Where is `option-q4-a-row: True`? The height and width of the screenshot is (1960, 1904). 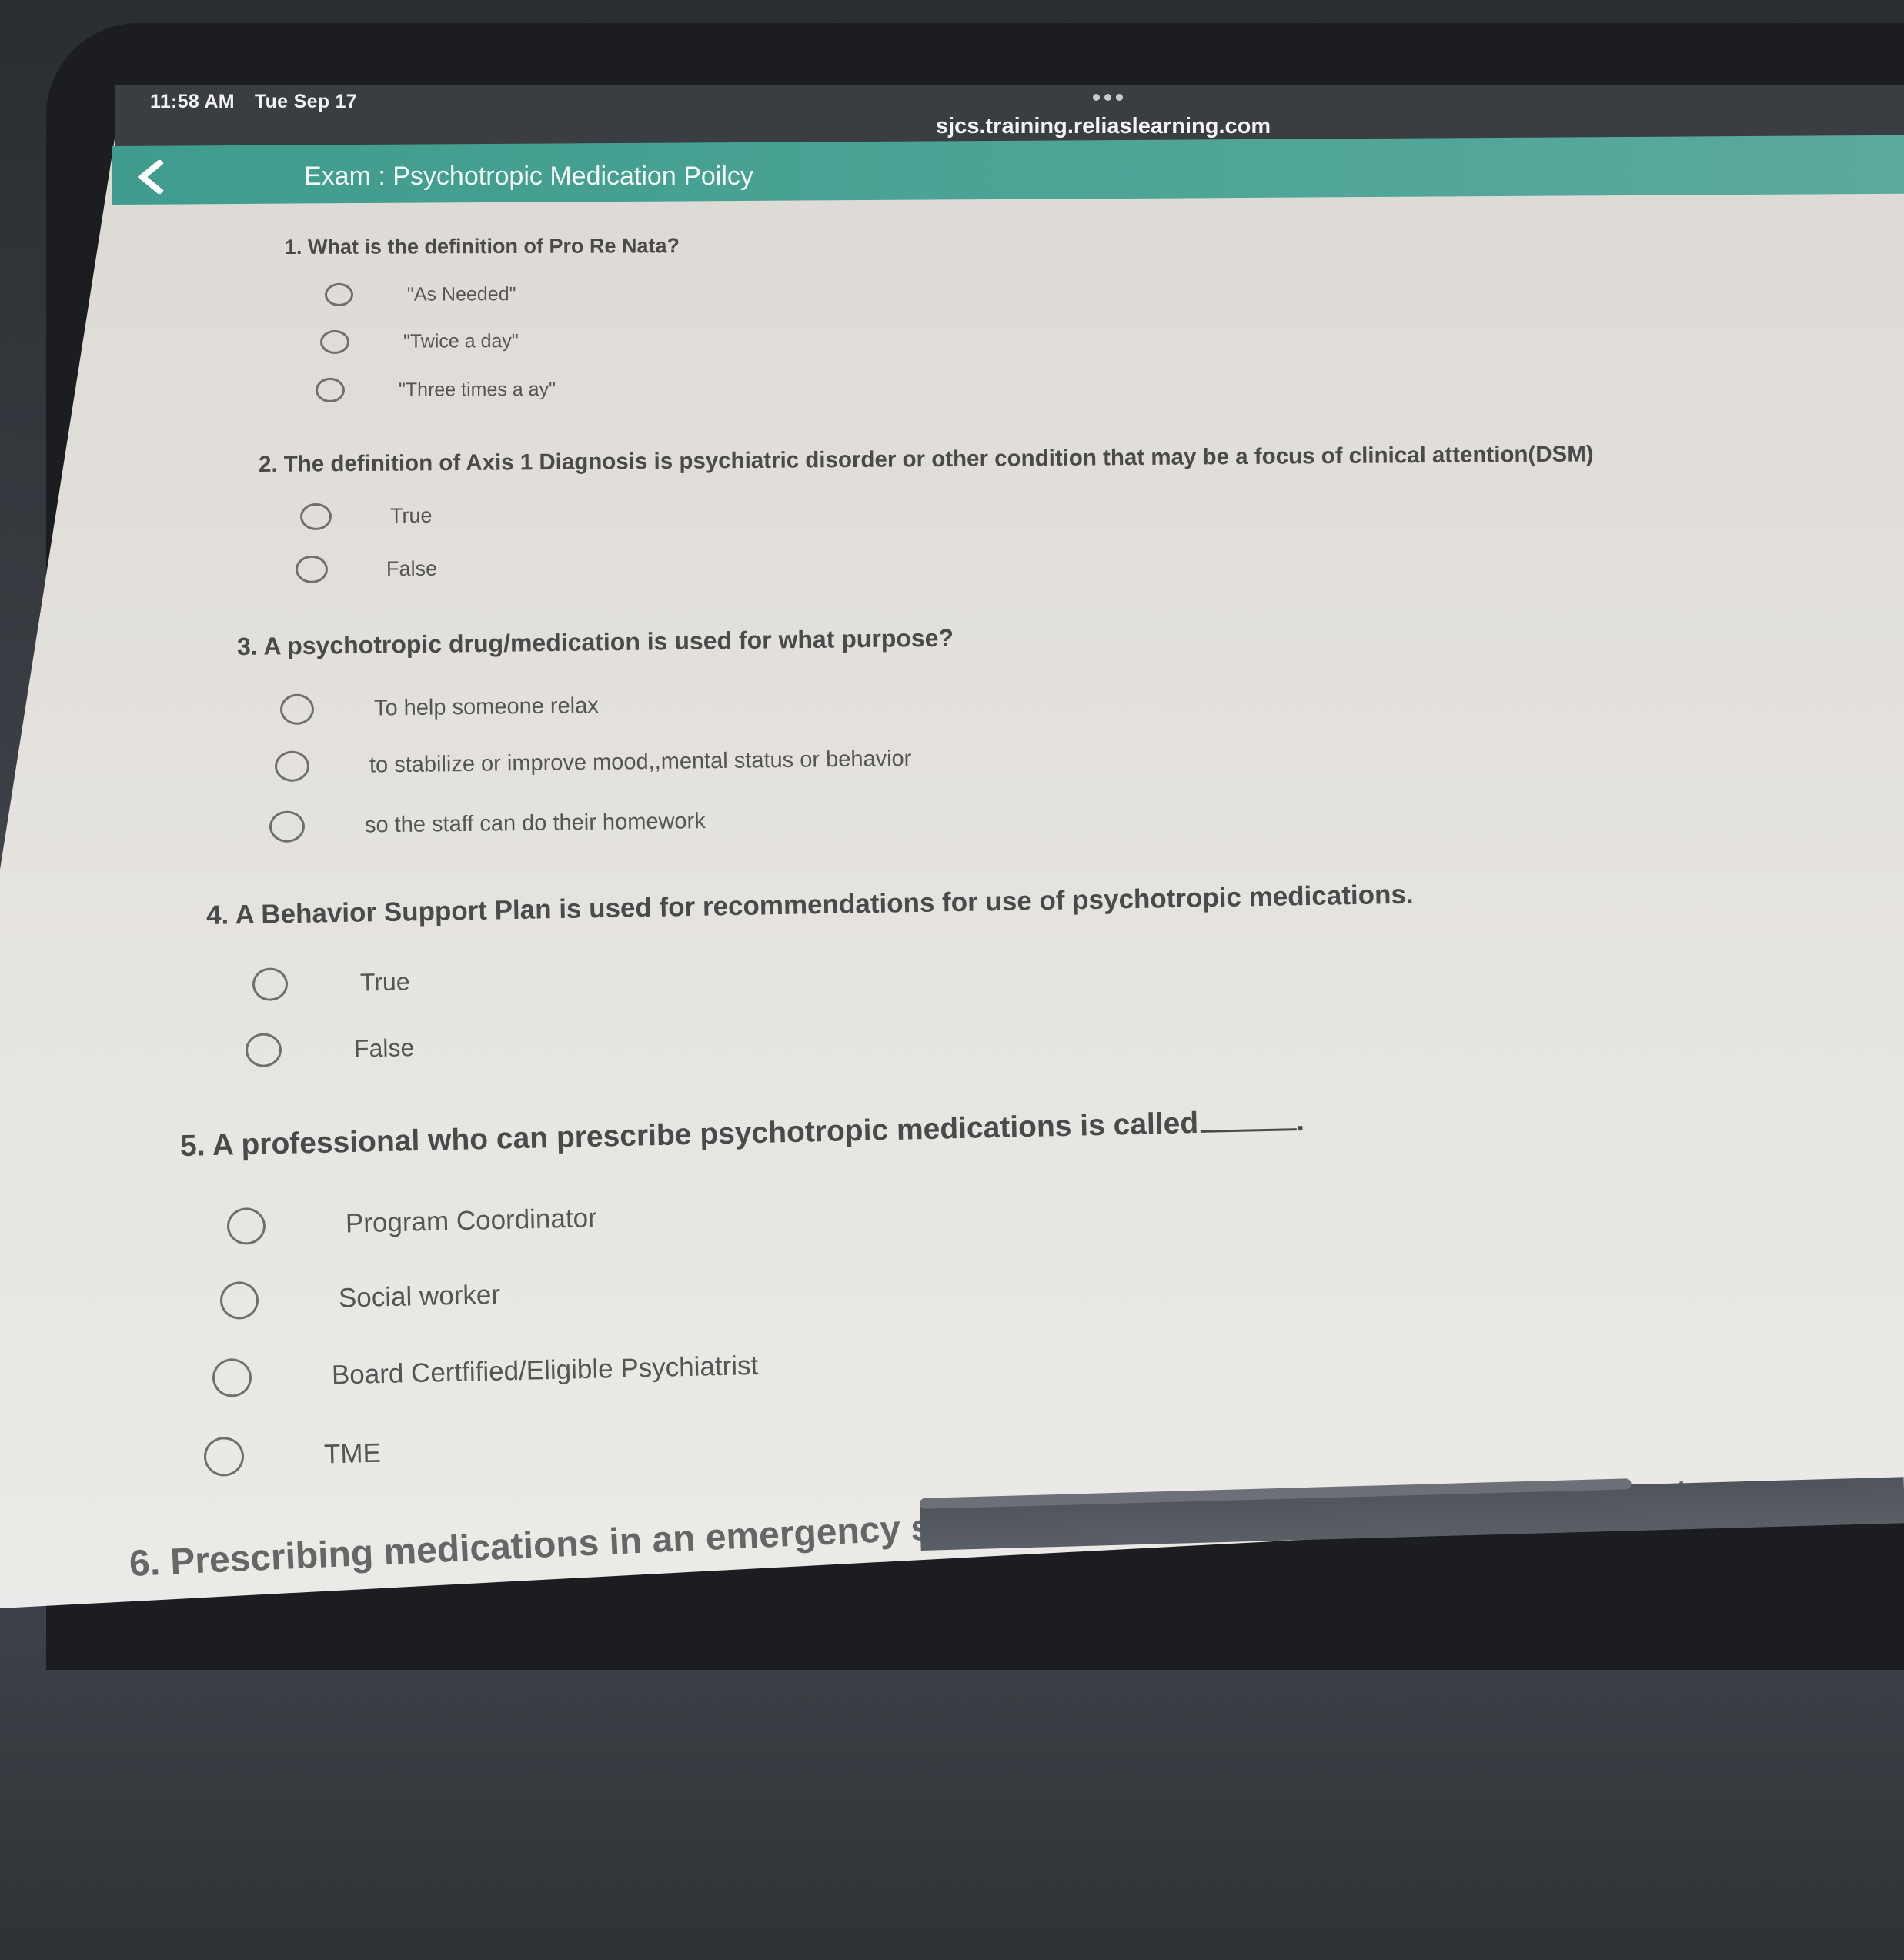
option-q4-a-row: True is located at coordinates (331, 983).